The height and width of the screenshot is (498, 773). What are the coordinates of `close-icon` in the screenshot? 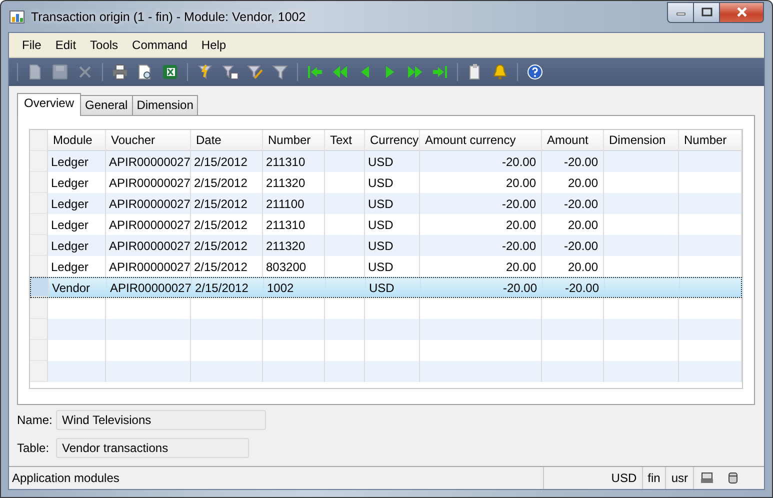 It's located at (742, 12).